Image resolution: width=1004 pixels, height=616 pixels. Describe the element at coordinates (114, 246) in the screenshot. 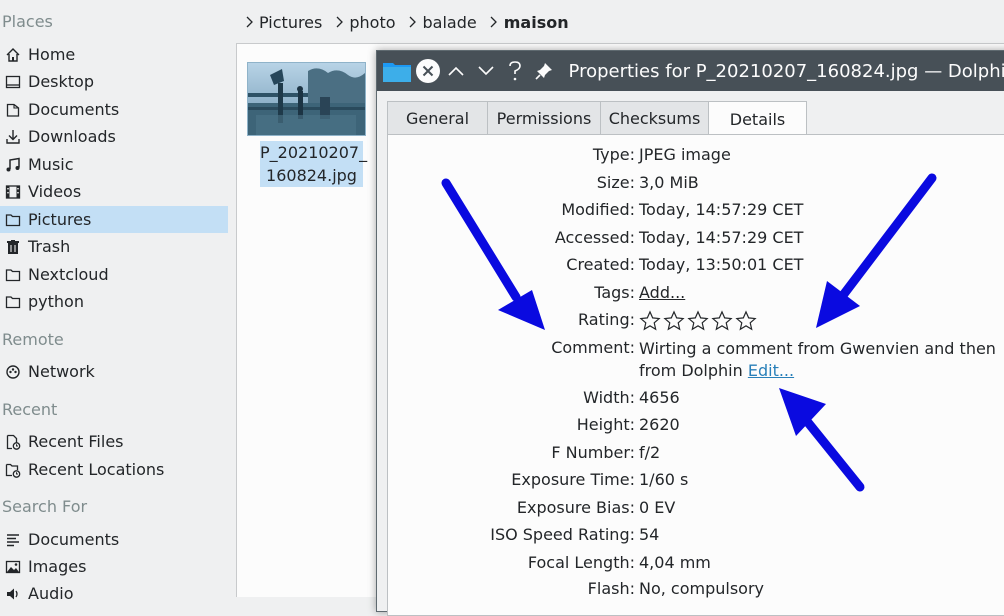

I see `sidebar-item-trash: Trash` at that location.